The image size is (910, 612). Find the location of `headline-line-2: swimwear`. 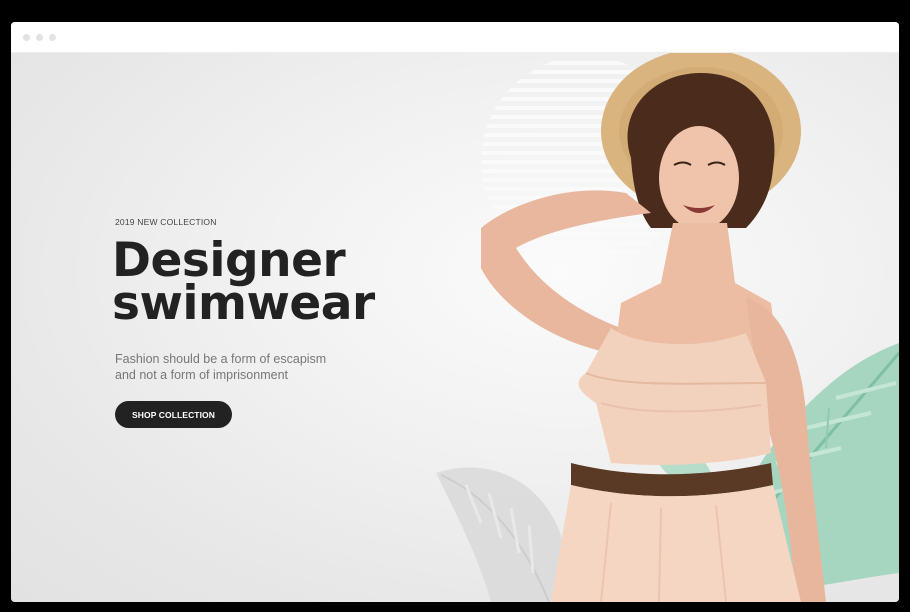

headline-line-2: swimwear is located at coordinates (243, 303).